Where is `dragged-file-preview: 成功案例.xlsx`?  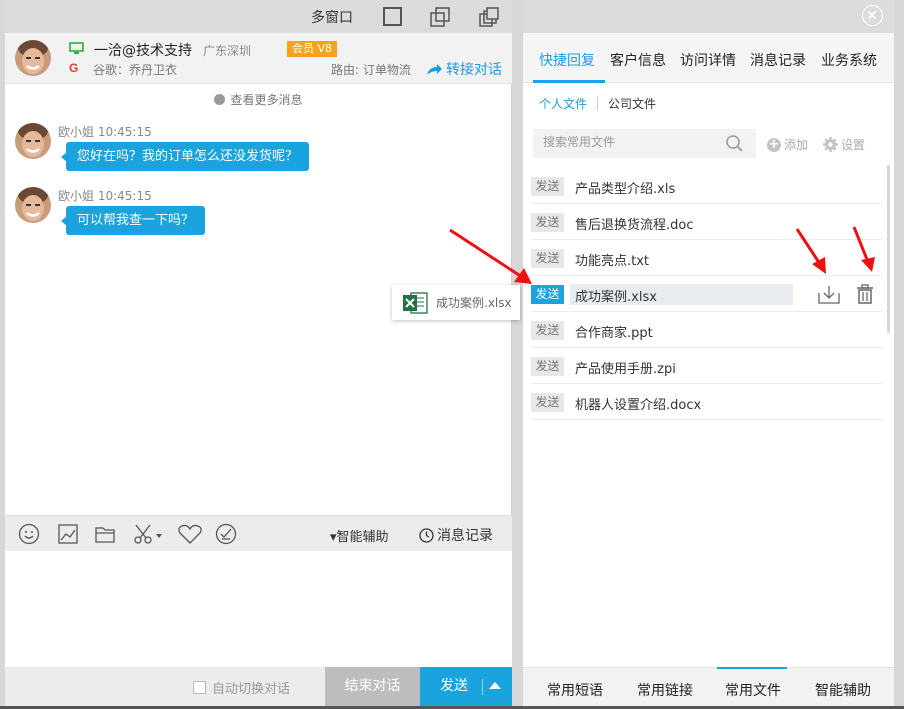 dragged-file-preview: 成功案例.xlsx is located at coordinates (456, 302).